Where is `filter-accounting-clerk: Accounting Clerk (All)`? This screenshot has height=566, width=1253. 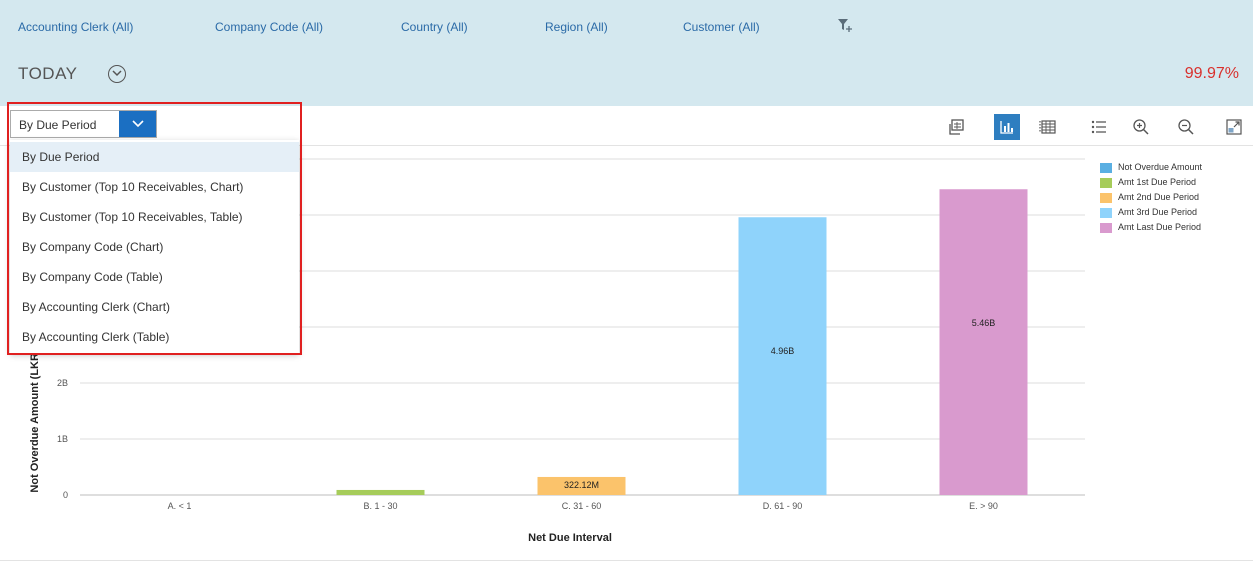 filter-accounting-clerk: Accounting Clerk (All) is located at coordinates (75, 27).